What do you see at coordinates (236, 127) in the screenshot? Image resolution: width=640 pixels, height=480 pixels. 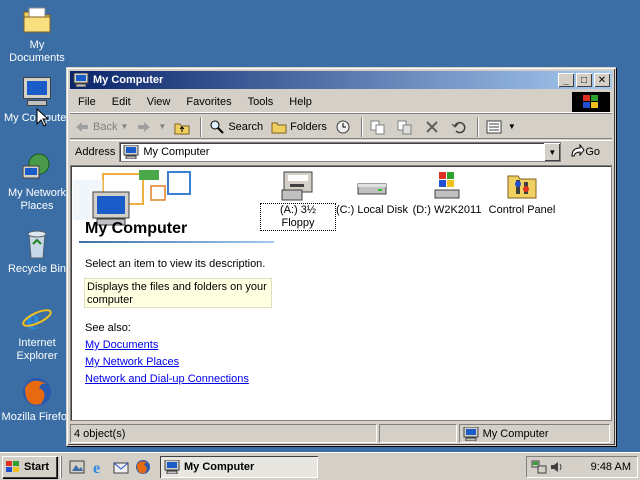 I see `search-button: Search` at bounding box center [236, 127].